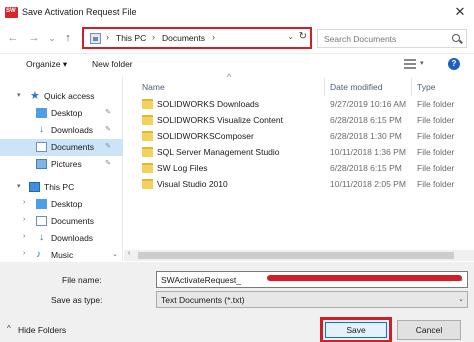 The width and height of the screenshot is (474, 342). Describe the element at coordinates (52, 38) in the screenshot. I see `recent-locations-chevron-icon: ⌄` at that location.